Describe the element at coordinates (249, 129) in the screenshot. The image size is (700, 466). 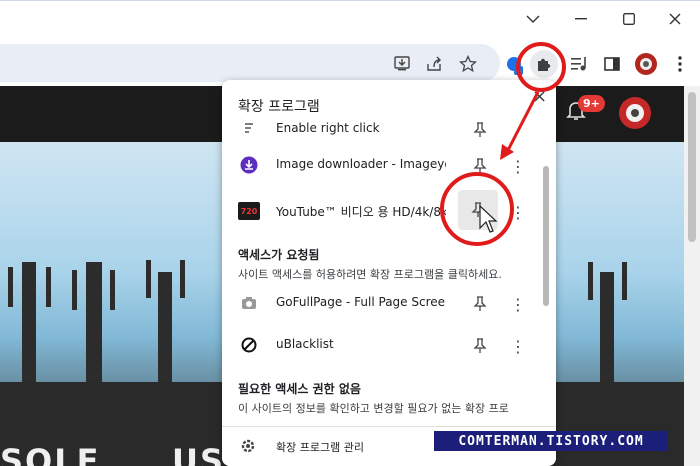
I see `cursor-icon` at that location.